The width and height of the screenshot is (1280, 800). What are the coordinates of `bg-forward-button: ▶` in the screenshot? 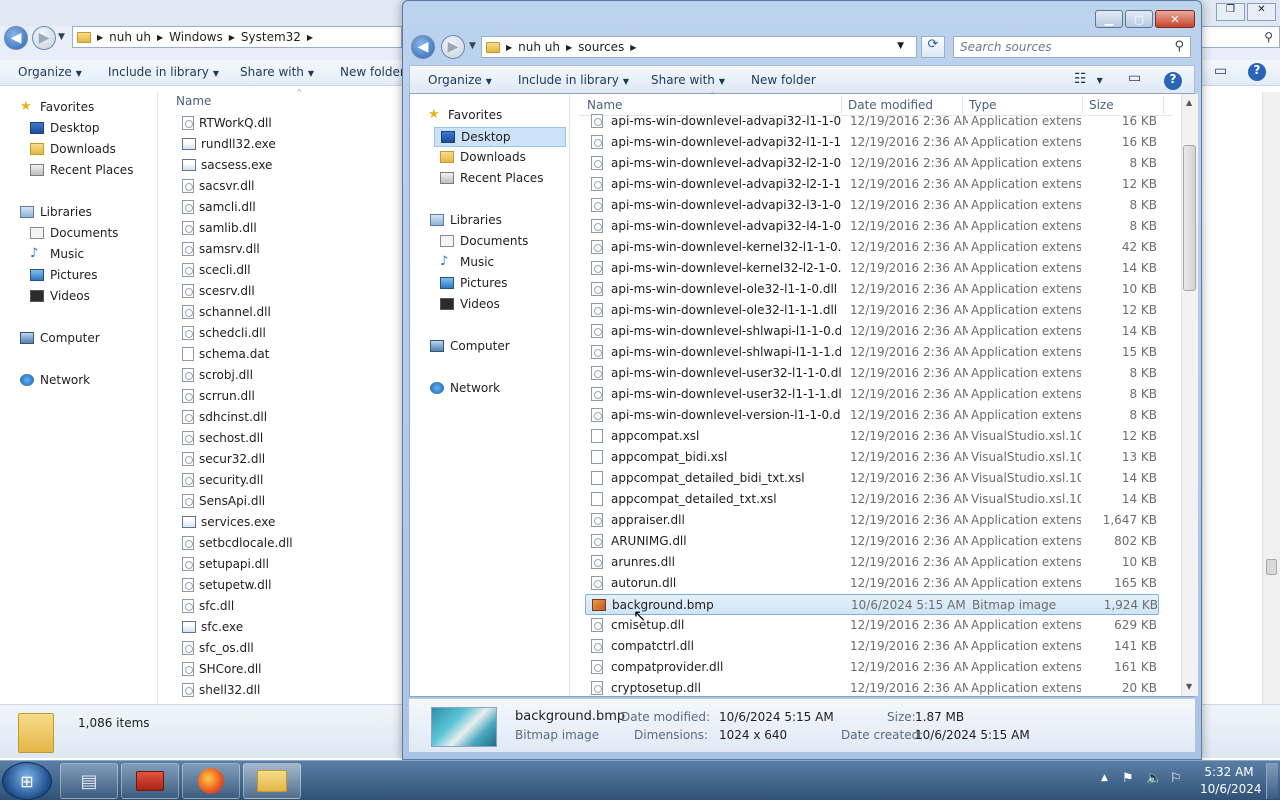 It's located at (44, 38).